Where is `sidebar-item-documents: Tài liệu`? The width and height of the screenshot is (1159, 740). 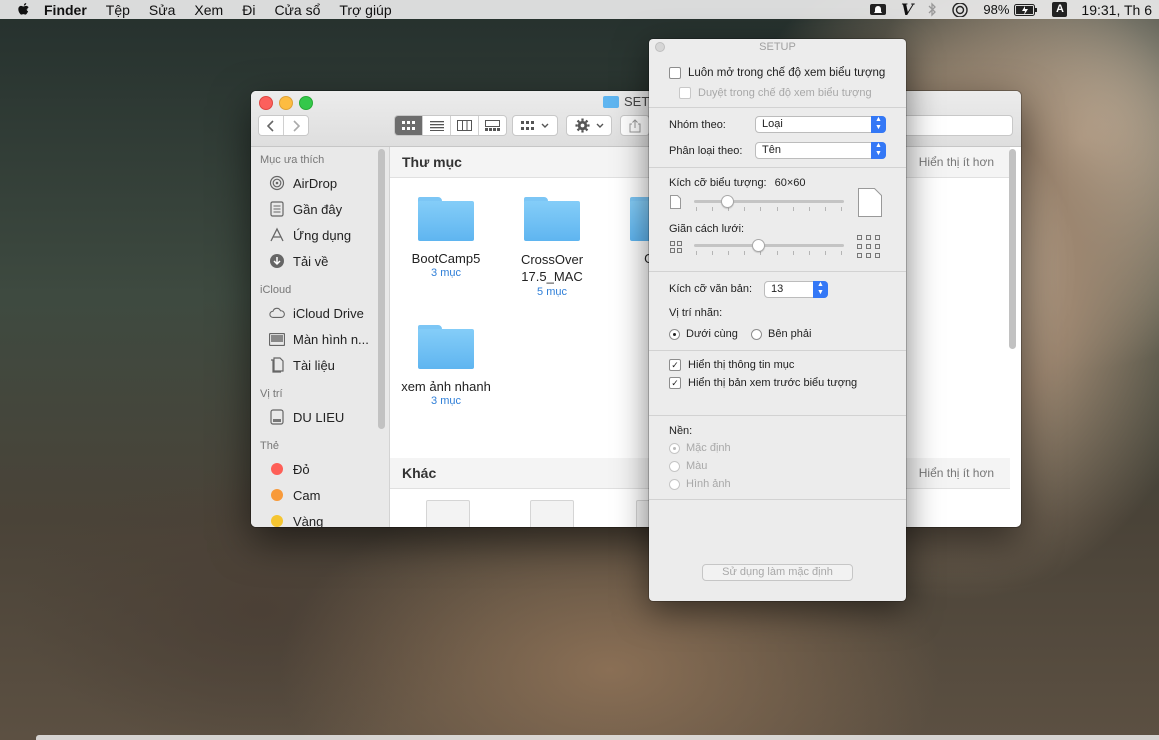
sidebar-item-documents: Tài liệu is located at coordinates (320, 365).